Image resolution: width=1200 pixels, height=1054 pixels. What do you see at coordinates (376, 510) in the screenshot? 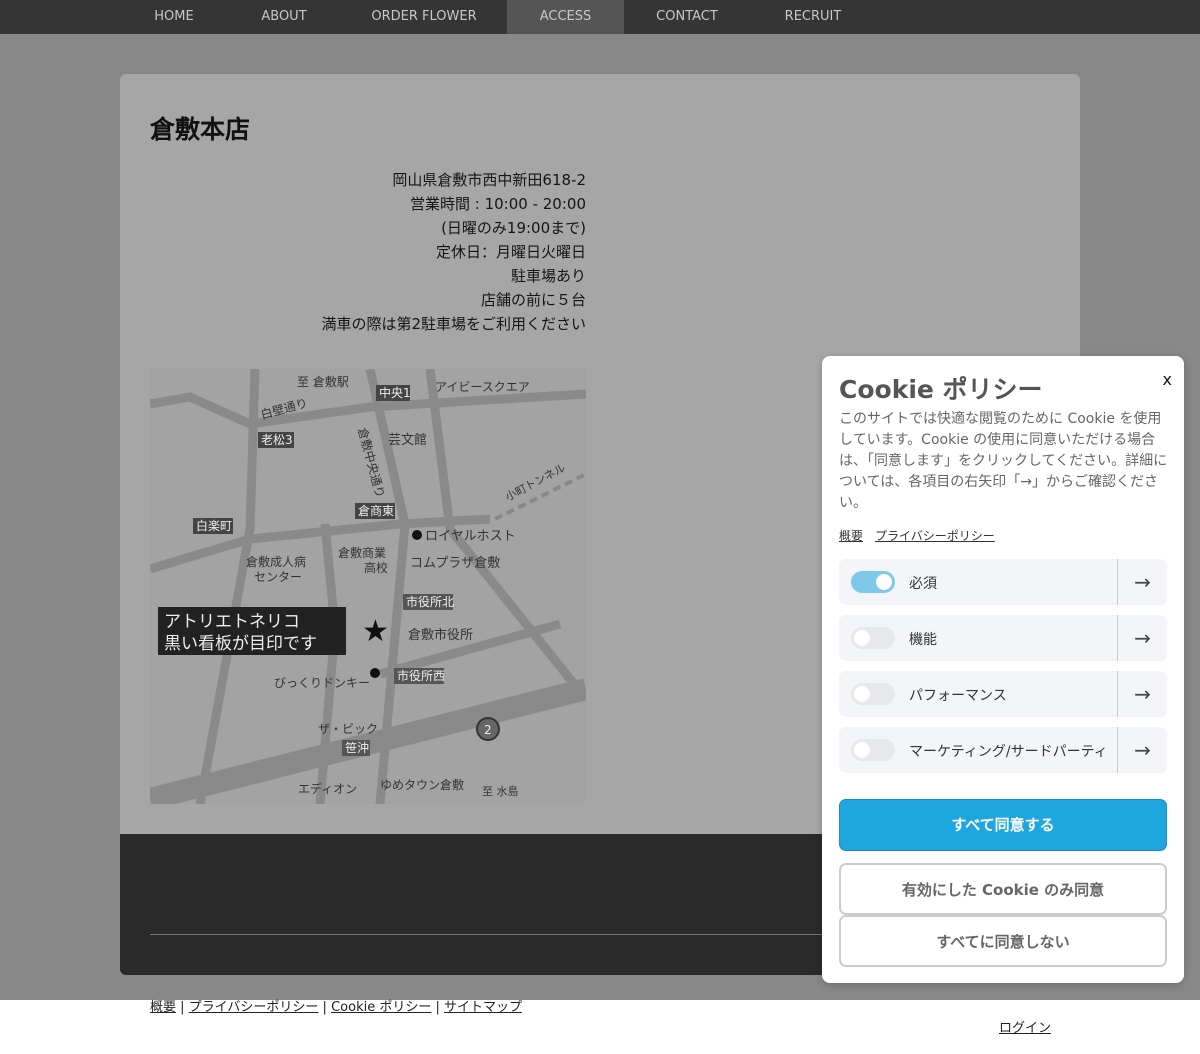
I see `map-label: 倉商東` at bounding box center [376, 510].